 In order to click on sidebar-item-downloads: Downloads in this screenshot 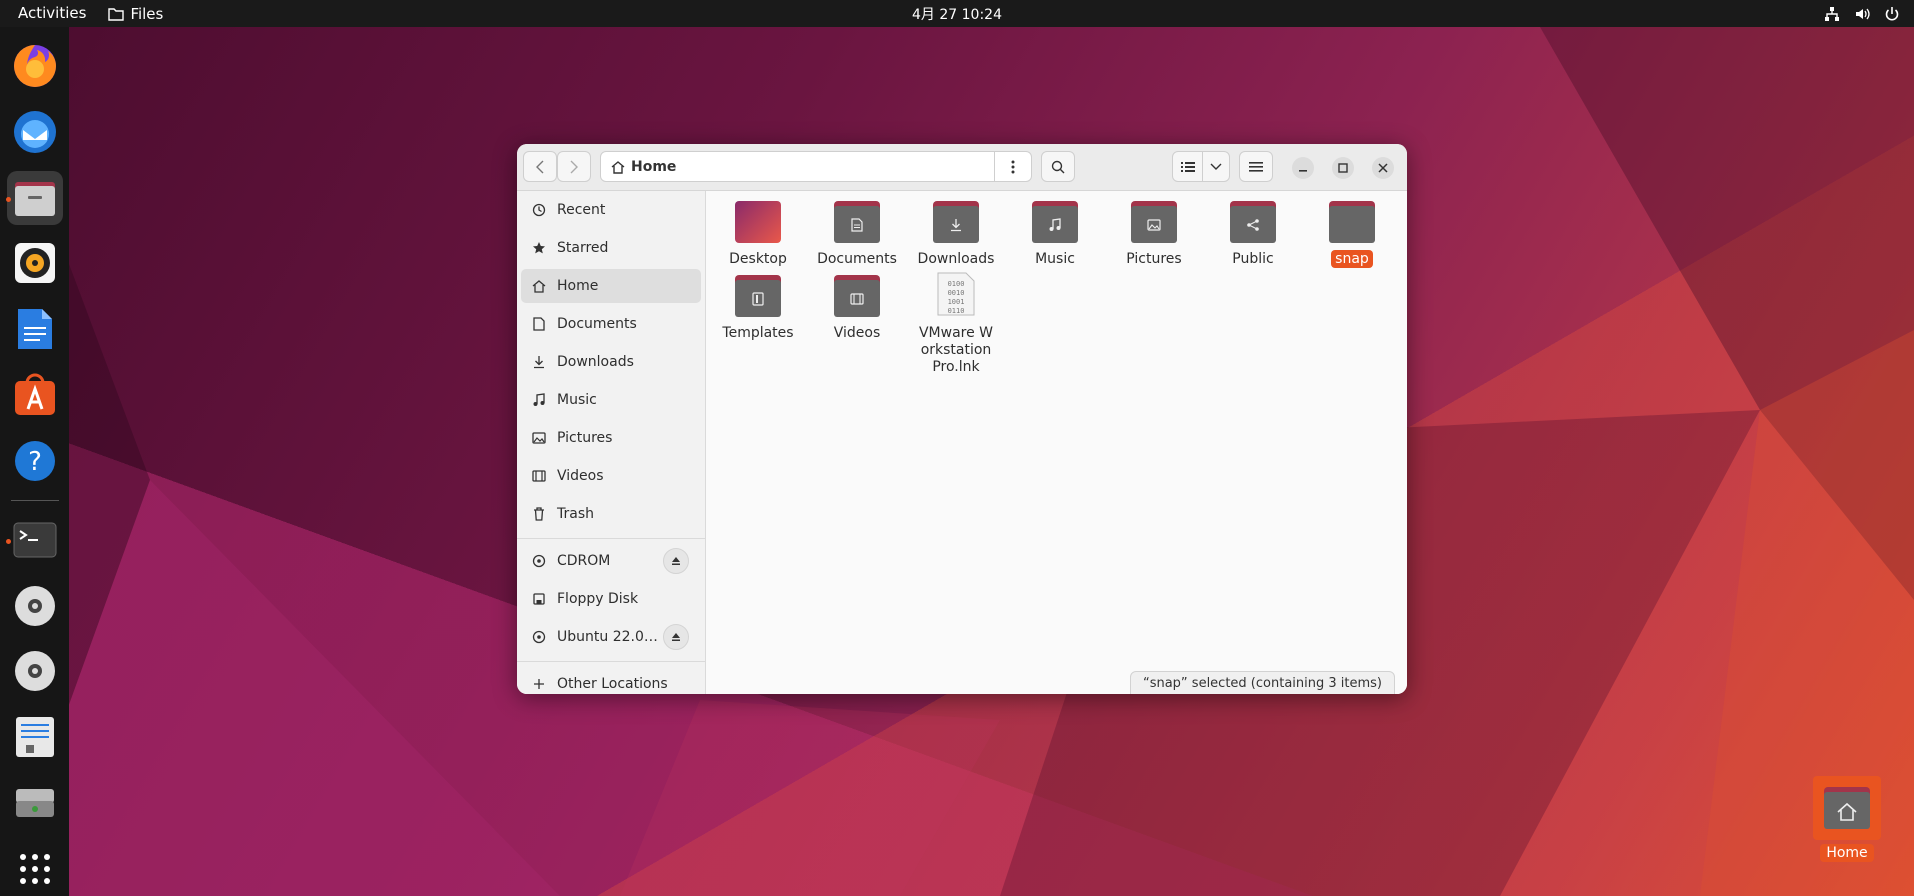, I will do `click(611, 362)`.